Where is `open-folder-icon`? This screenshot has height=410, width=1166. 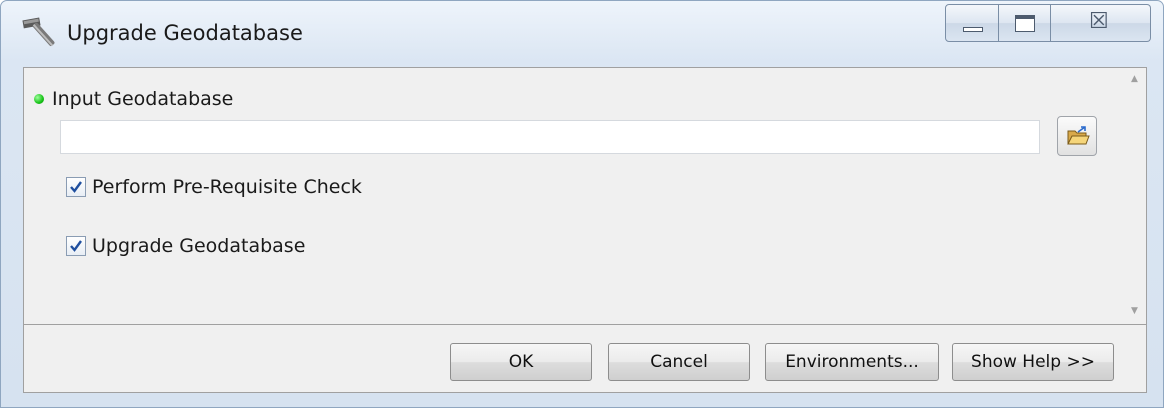
open-folder-icon is located at coordinates (1078, 135).